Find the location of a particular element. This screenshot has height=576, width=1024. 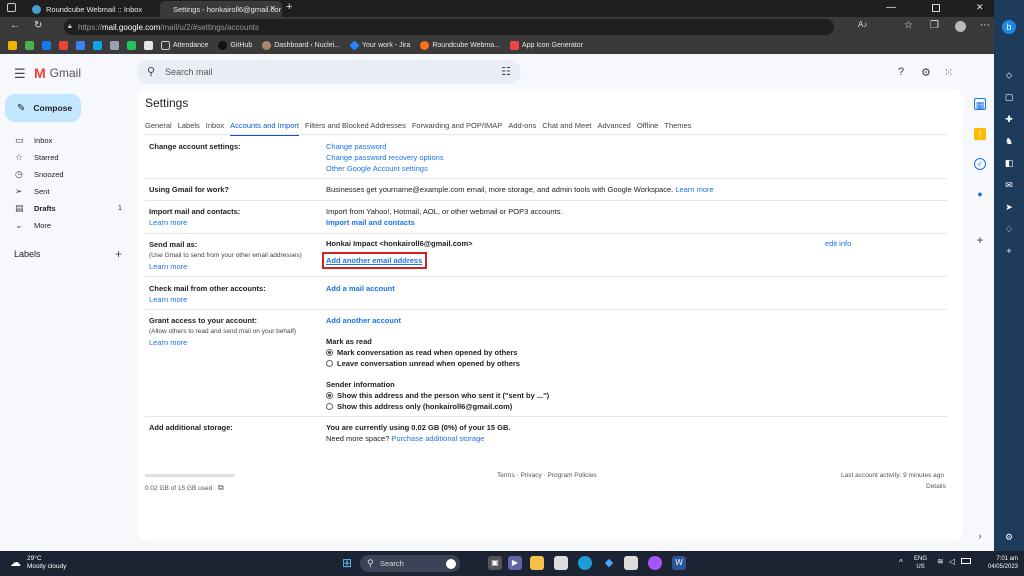

search-bar: ⚲ Search mail ☷ is located at coordinates (329, 72).